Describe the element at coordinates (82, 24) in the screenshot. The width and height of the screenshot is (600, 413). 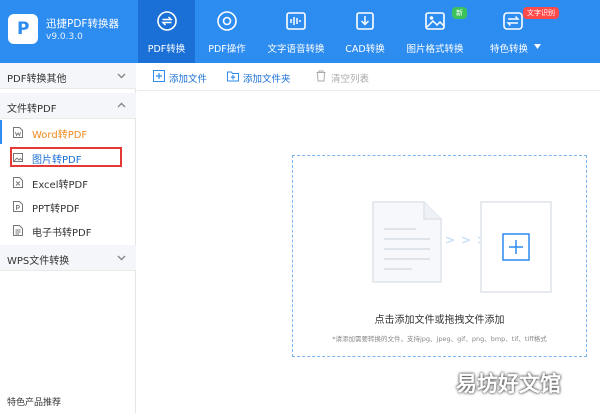
I see `app-title: 迅捷PDF转换器` at that location.